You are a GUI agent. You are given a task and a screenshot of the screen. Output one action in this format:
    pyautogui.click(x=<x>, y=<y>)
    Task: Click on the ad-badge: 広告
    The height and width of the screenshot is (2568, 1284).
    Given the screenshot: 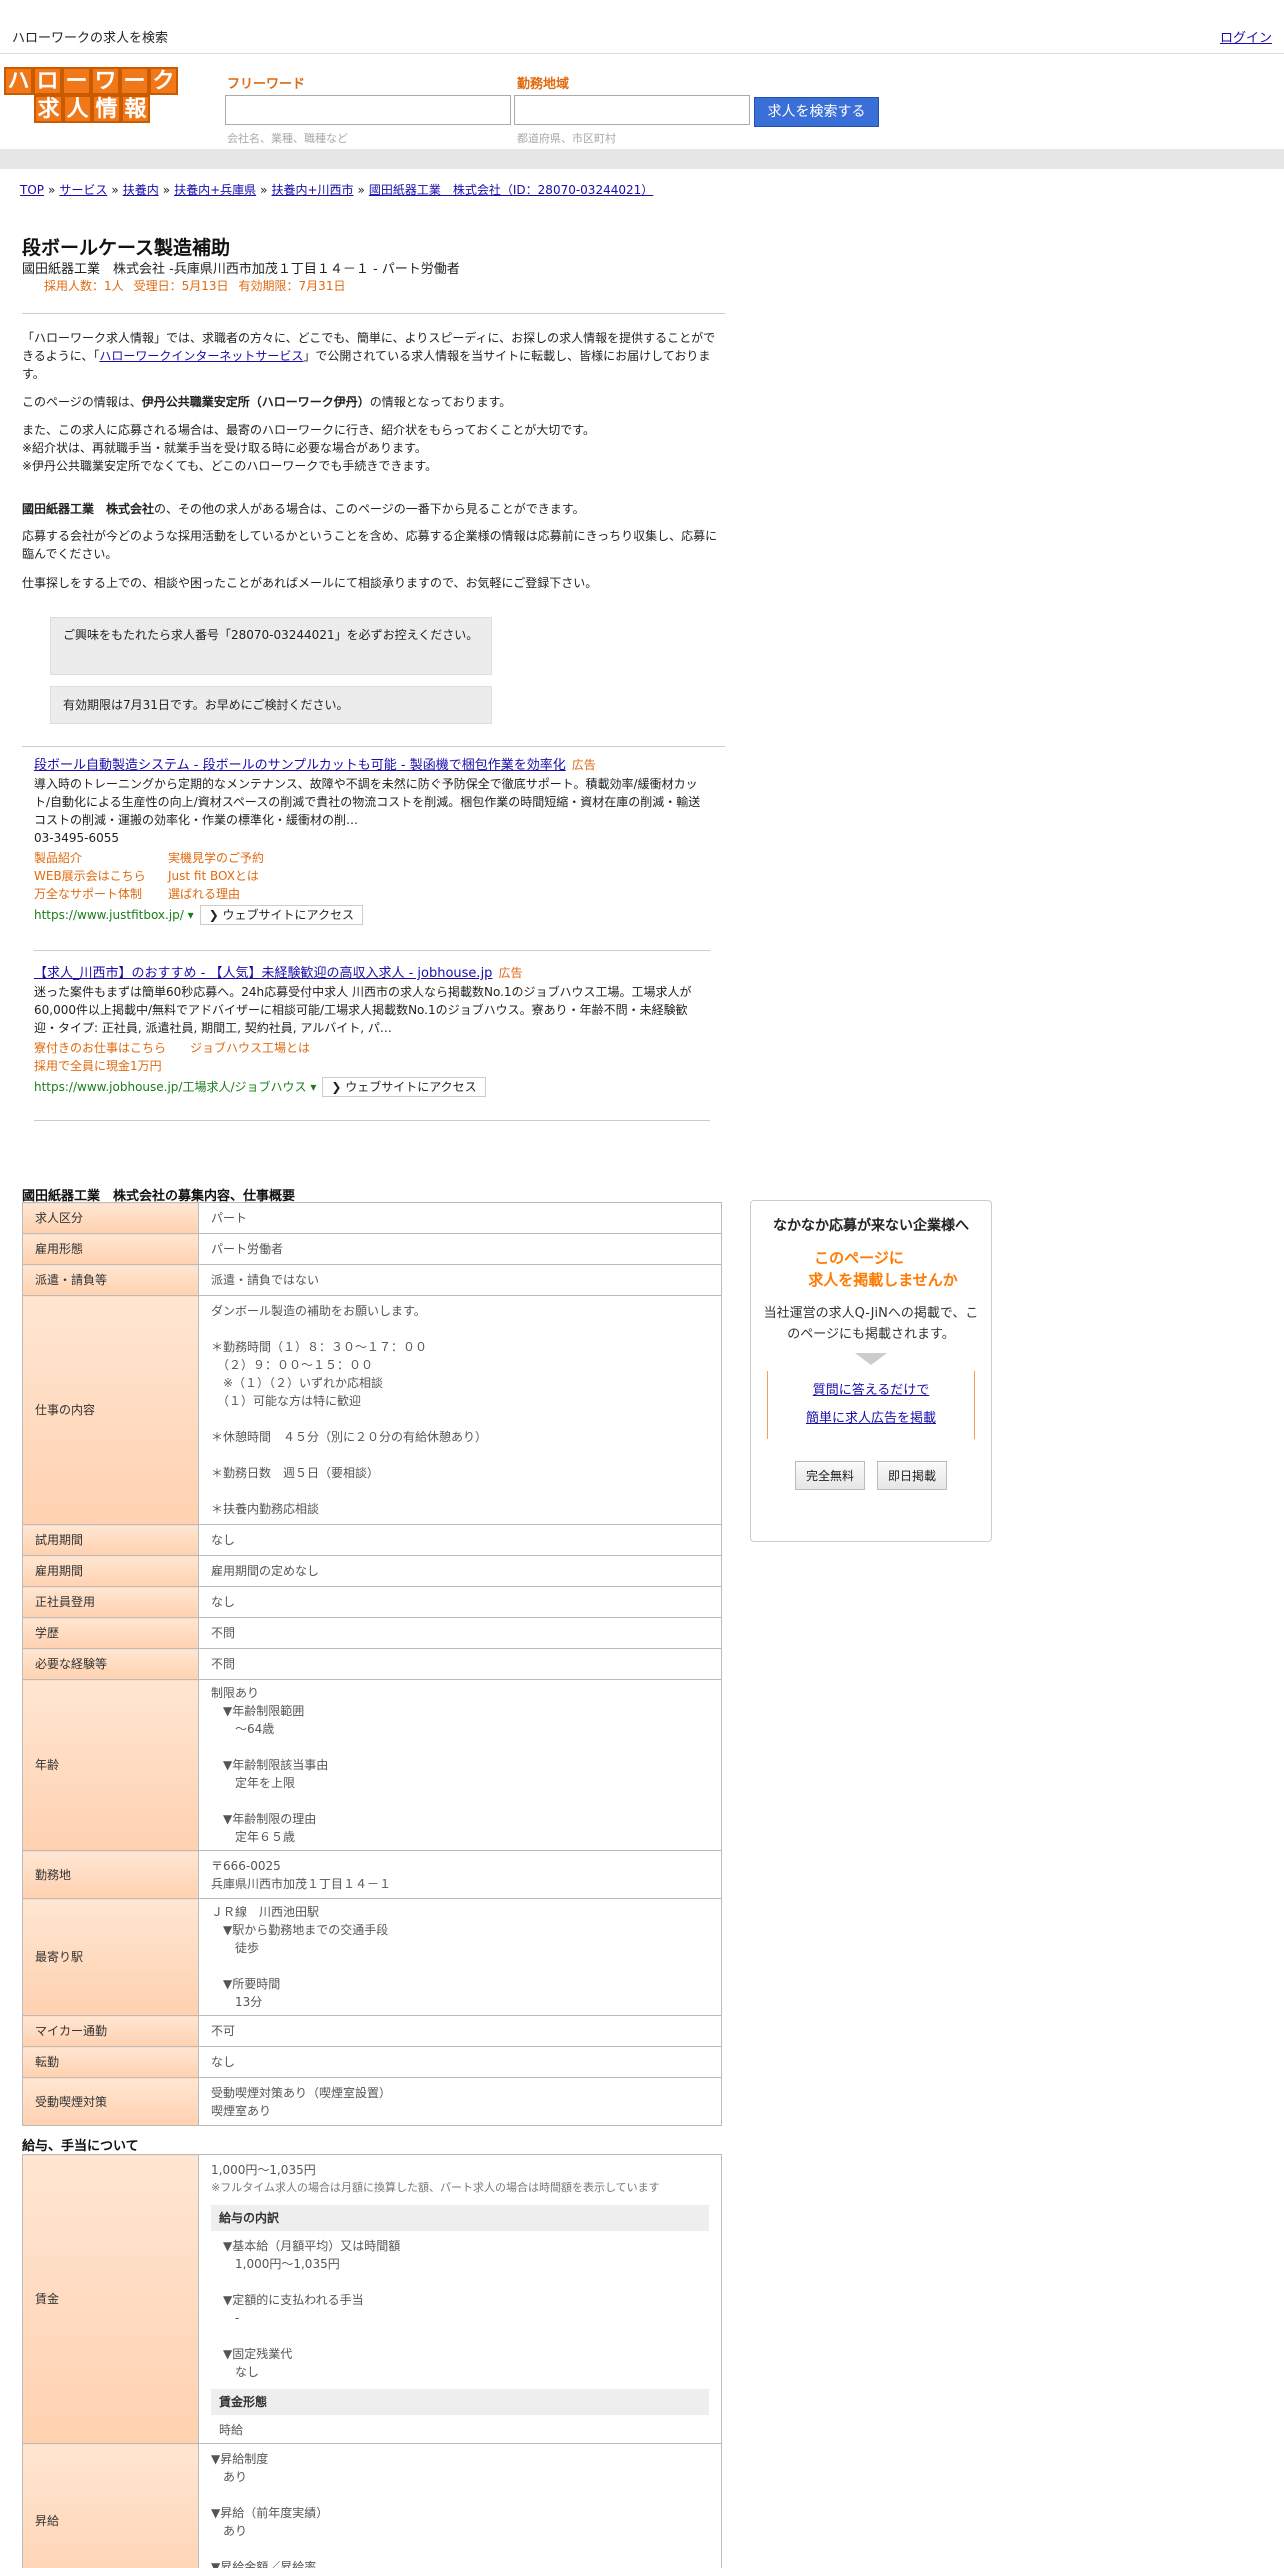 What is the action you would take?
    pyautogui.click(x=510, y=973)
    